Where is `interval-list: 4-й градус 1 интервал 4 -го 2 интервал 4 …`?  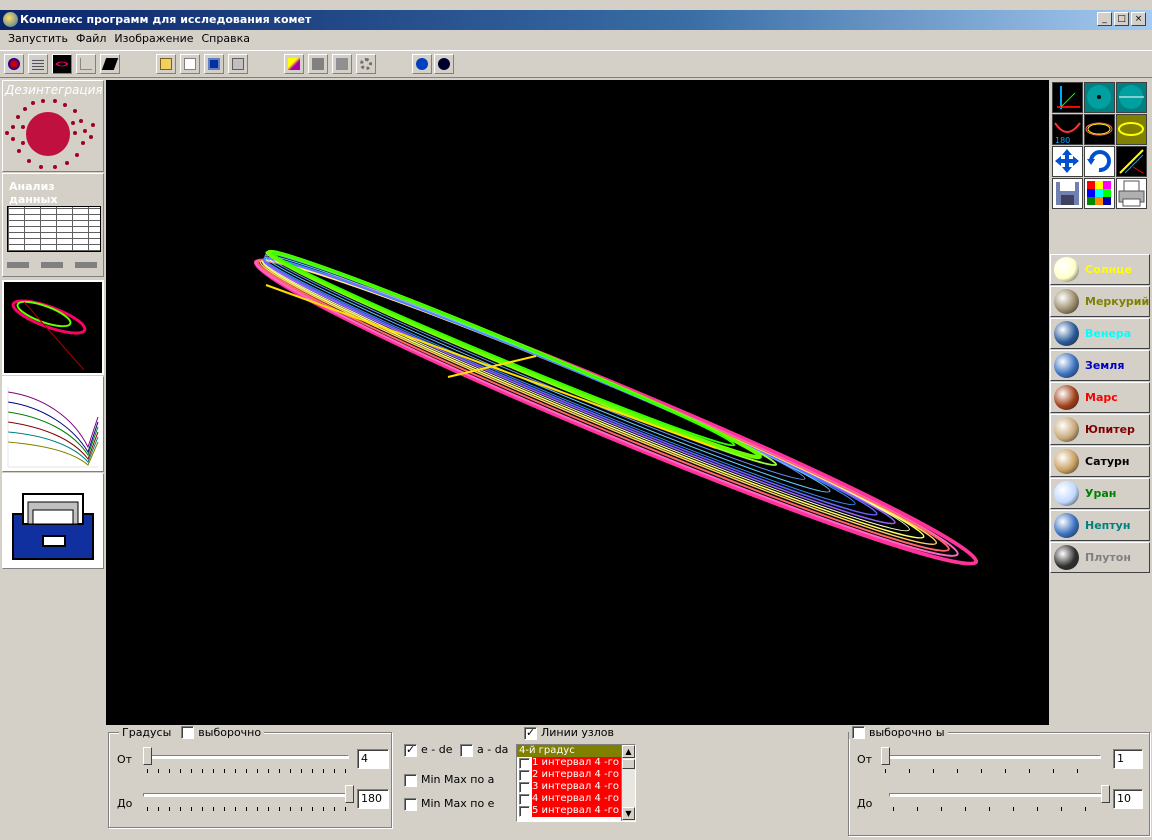 interval-list: 4-й градус 1 интервал 4 -го 2 интервал 4 … is located at coordinates (576, 783).